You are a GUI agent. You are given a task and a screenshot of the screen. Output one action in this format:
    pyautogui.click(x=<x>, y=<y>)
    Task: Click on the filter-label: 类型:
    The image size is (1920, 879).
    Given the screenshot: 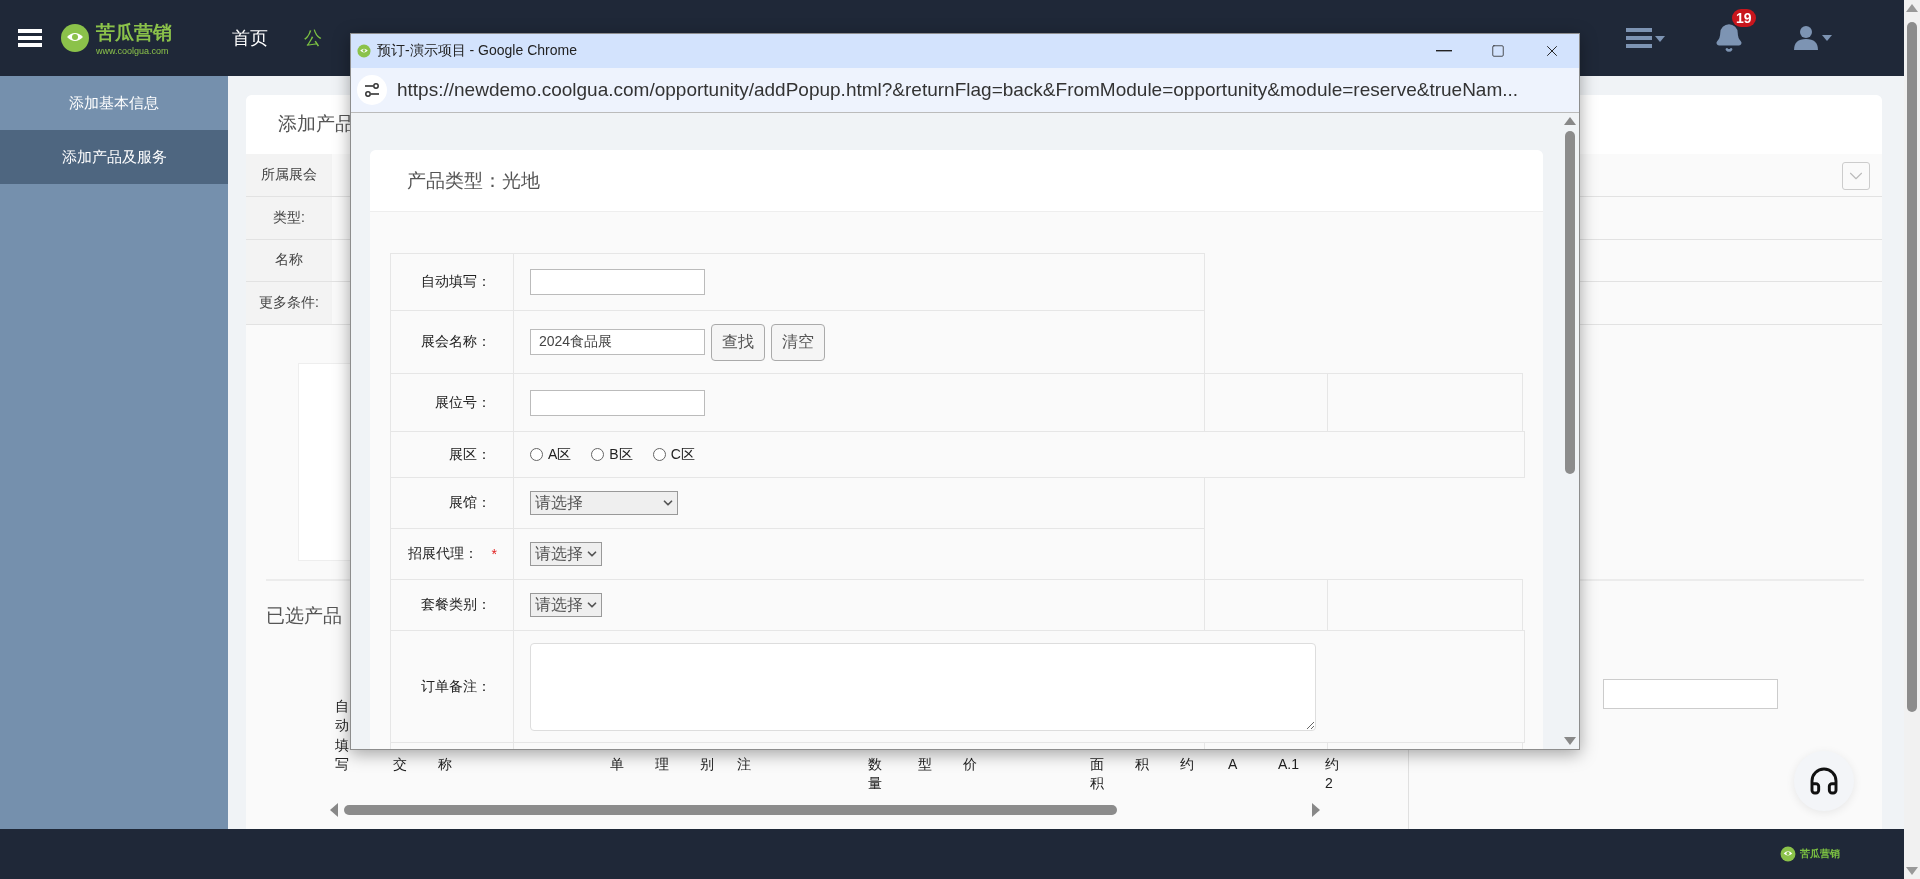 What is the action you would take?
    pyautogui.click(x=289, y=217)
    